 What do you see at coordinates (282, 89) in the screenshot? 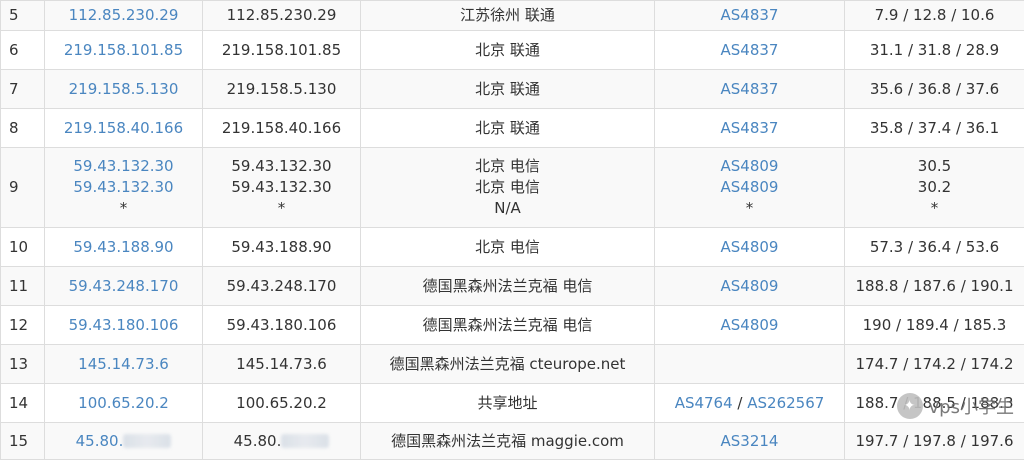
I see `ip-cell: 219.158.5.130` at bounding box center [282, 89].